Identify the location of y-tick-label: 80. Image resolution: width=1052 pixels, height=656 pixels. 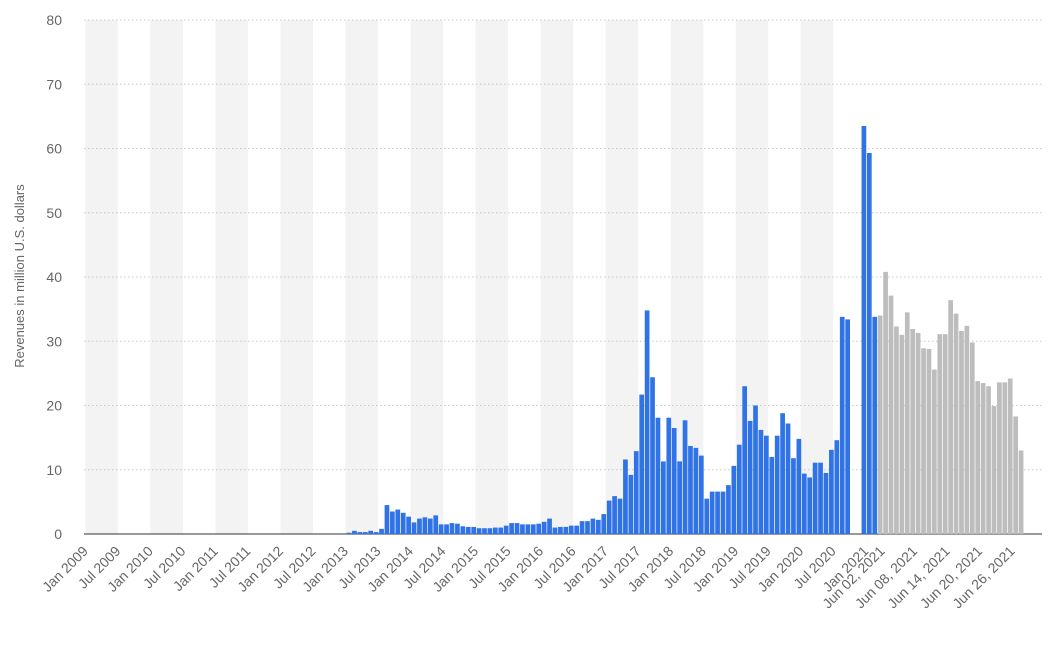
(54, 20).